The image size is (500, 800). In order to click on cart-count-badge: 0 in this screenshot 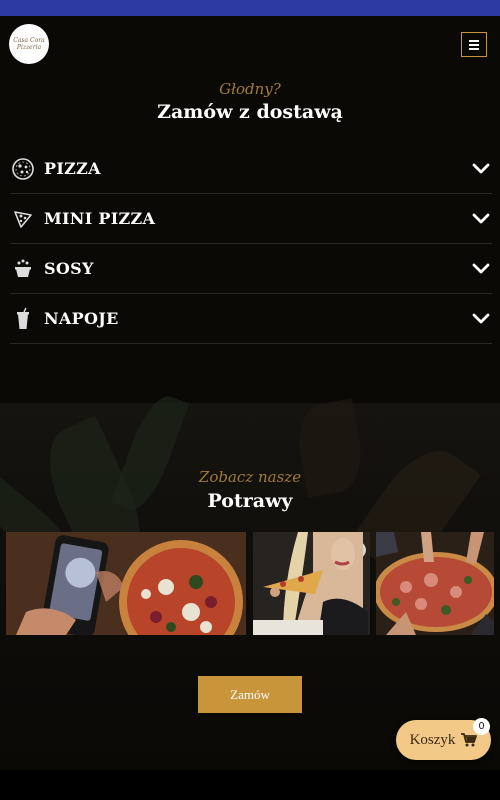, I will do `click(481, 726)`.